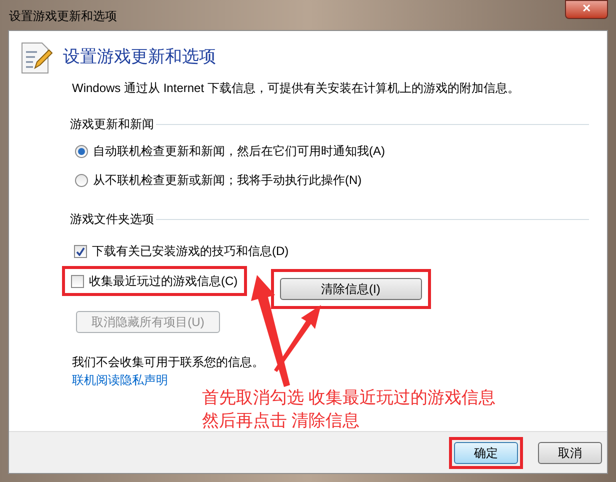 Image resolution: width=616 pixels, height=482 pixels. I want to click on description-text: Windows 通过从 Internet 下载信息，可提供有关安装在计算机上的游戏的附加信息。, so click(296, 88).